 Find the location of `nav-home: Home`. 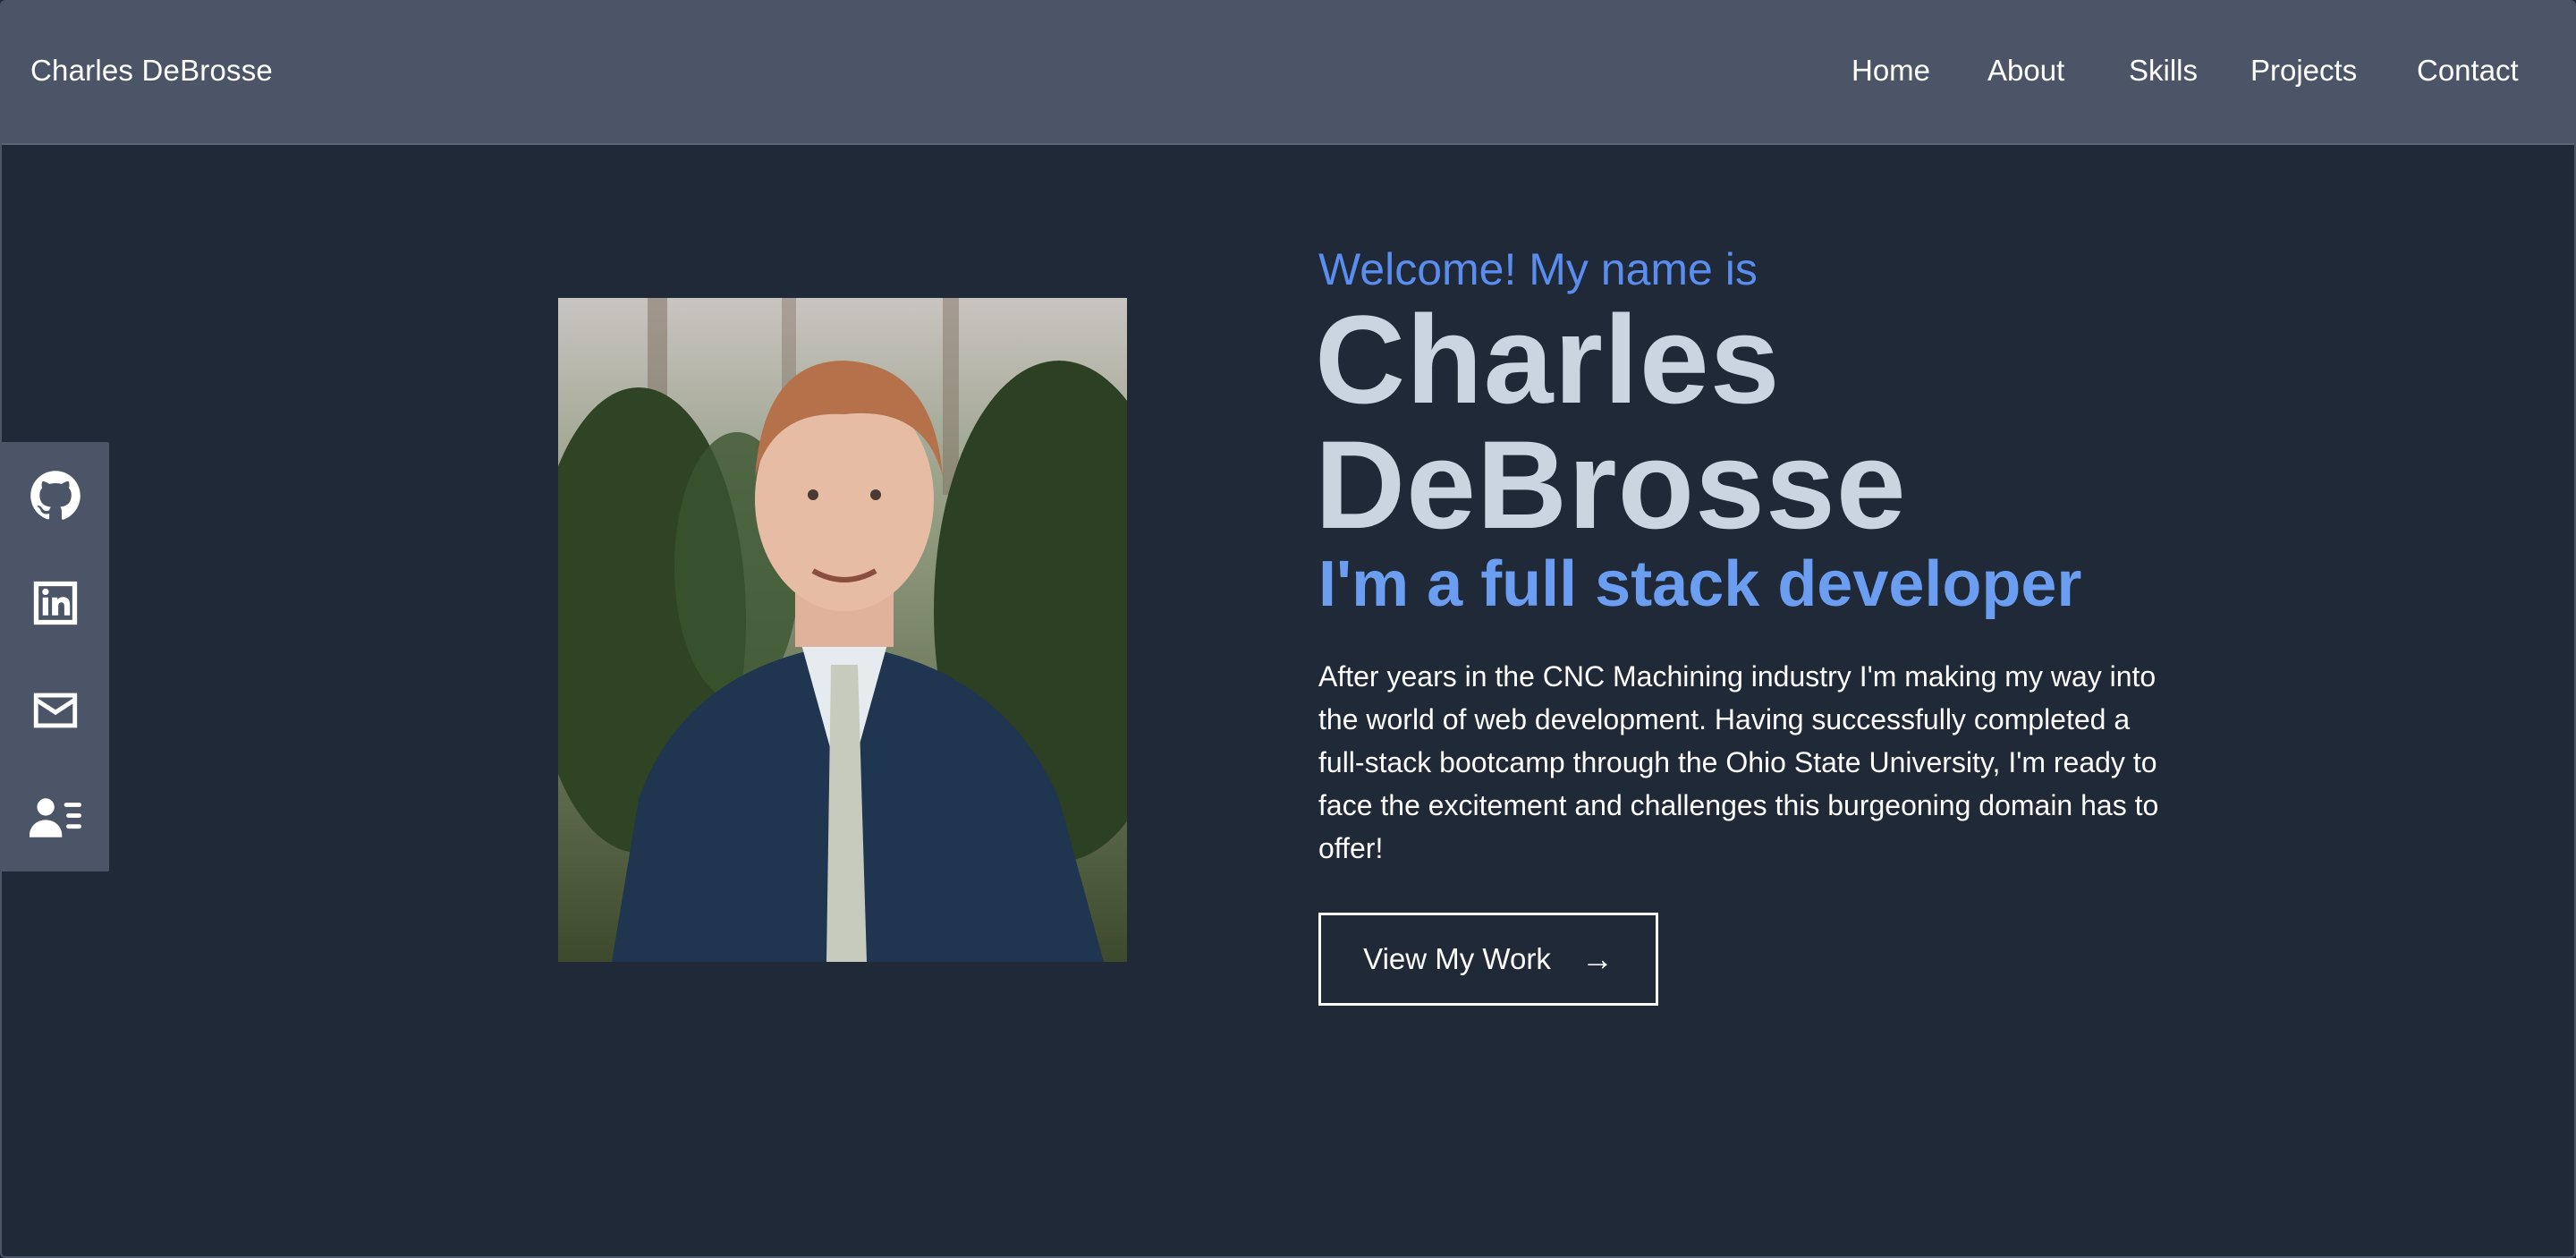

nav-home: Home is located at coordinates (1891, 71).